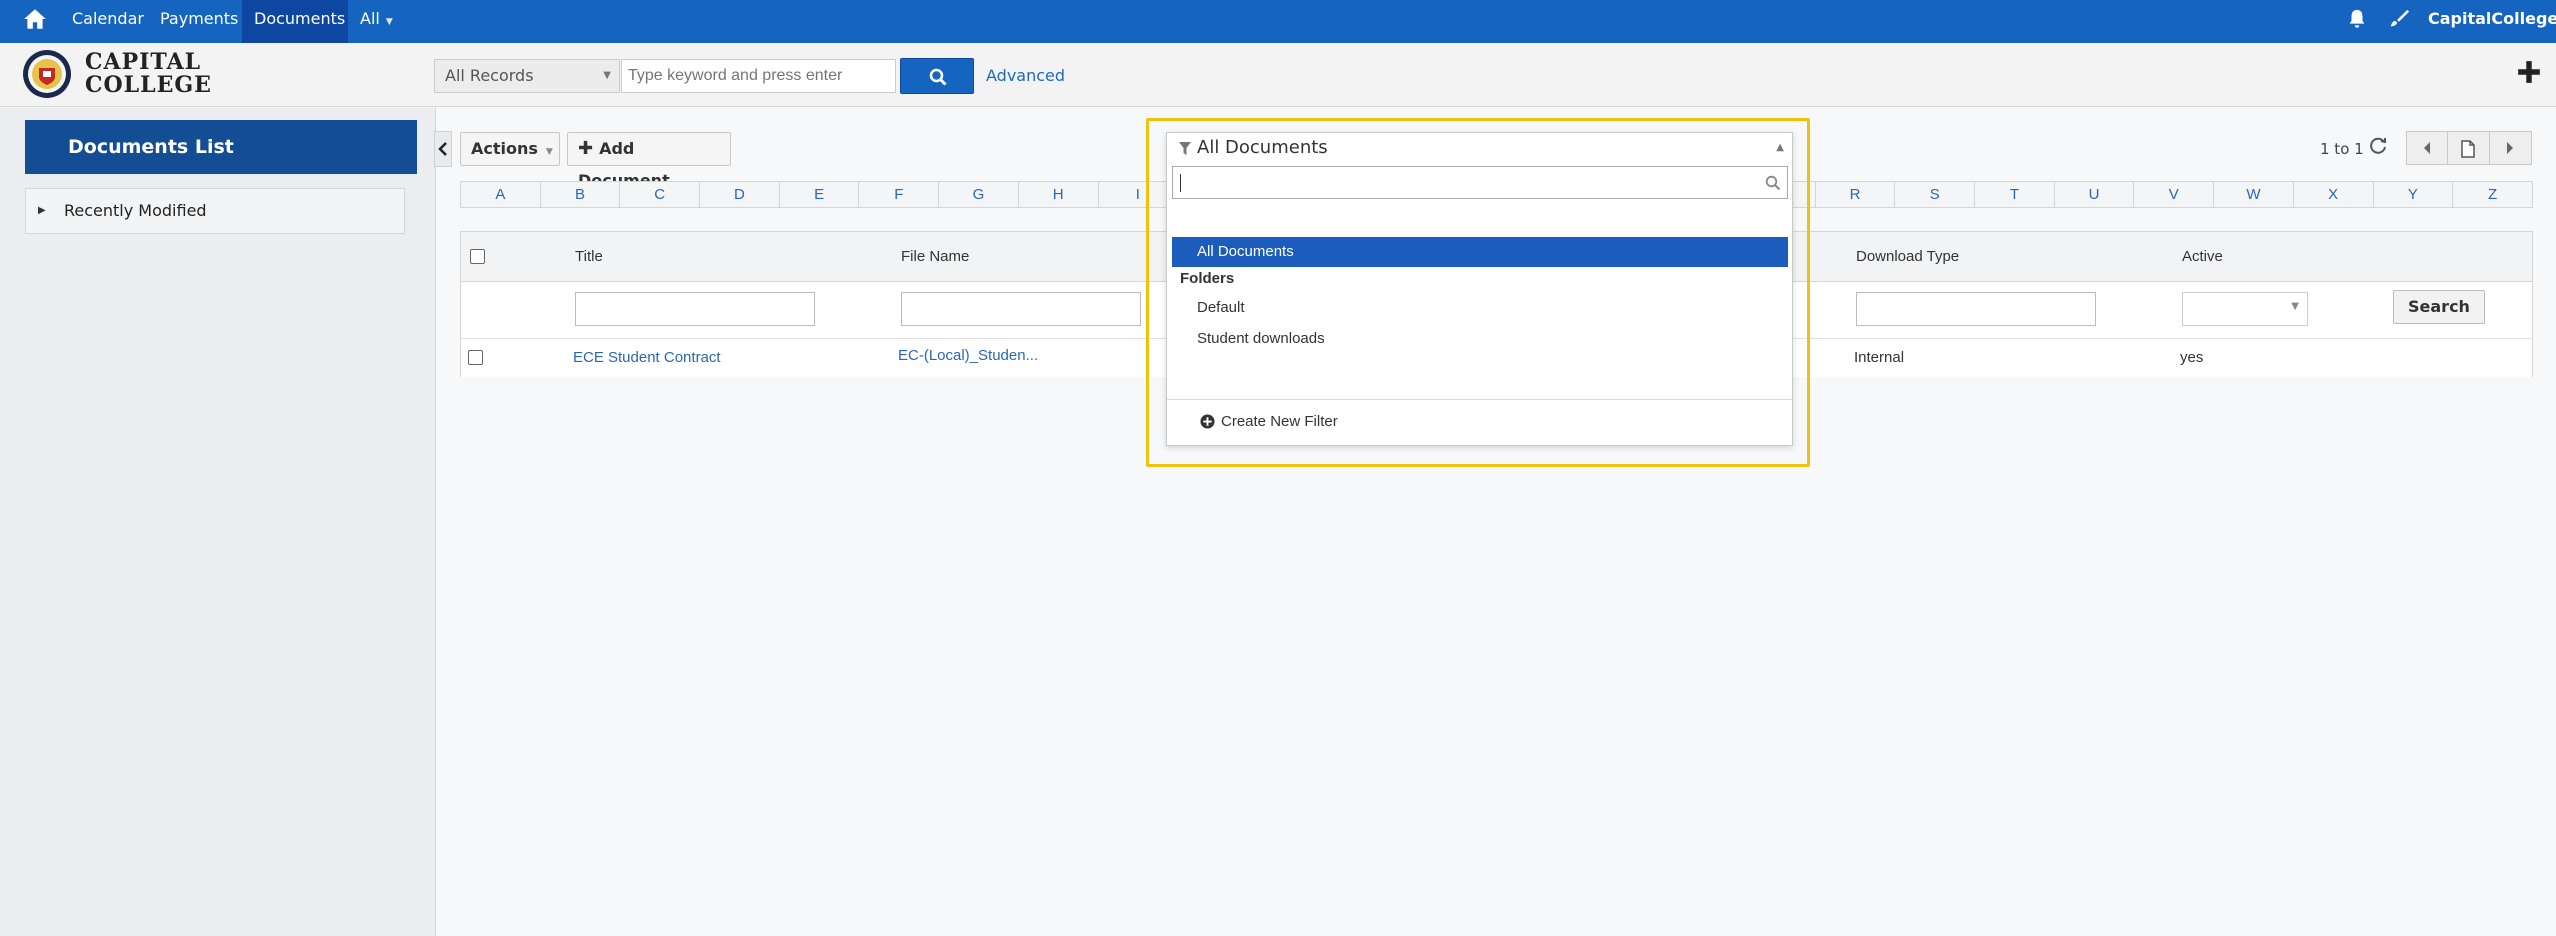  I want to click on filter-group-folders: Folders, so click(1207, 278).